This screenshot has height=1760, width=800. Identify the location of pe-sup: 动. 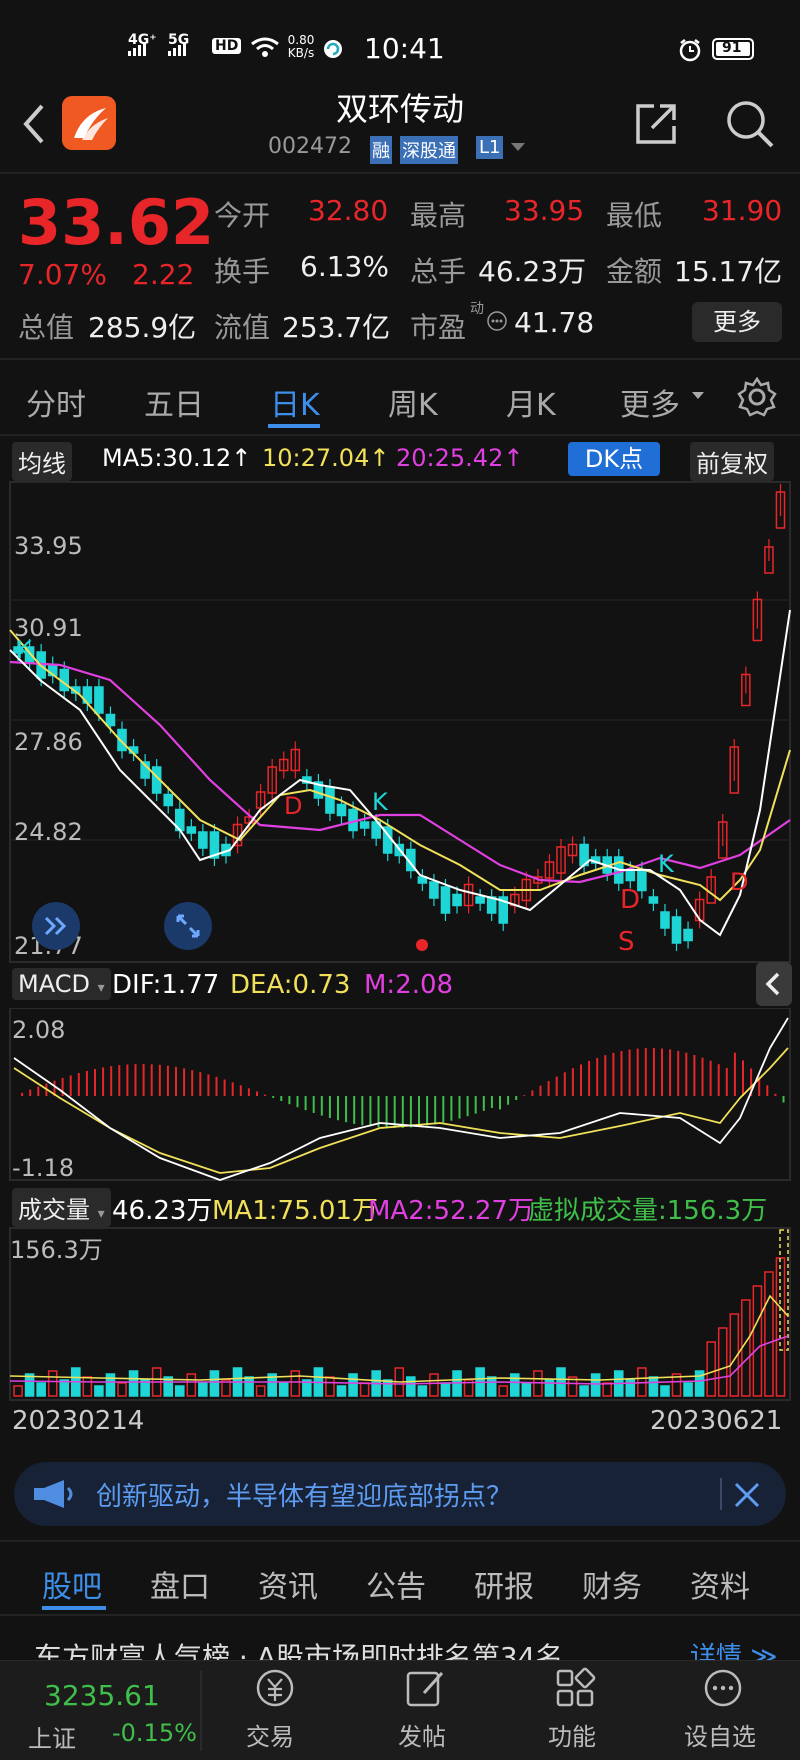
(477, 309).